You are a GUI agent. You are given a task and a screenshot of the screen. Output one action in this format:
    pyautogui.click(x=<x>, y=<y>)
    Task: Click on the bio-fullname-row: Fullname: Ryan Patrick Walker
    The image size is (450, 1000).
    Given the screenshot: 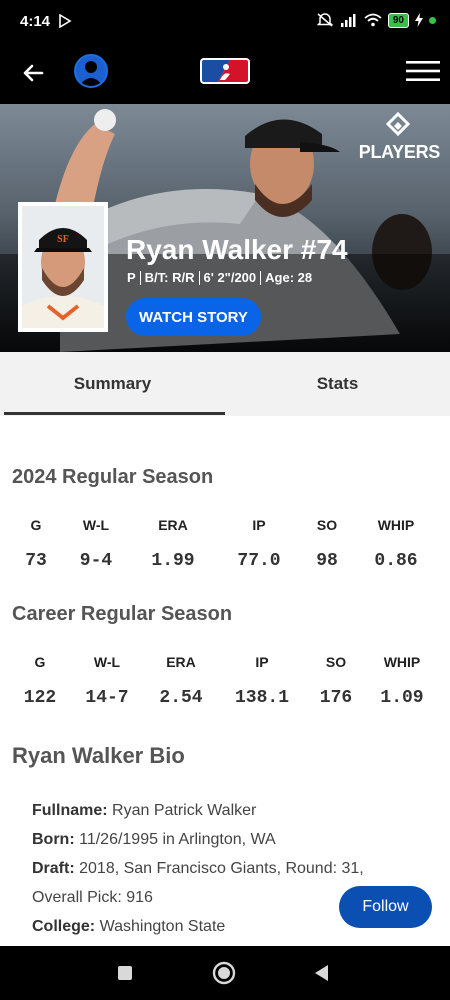 What is the action you would take?
    pyautogui.click(x=222, y=810)
    